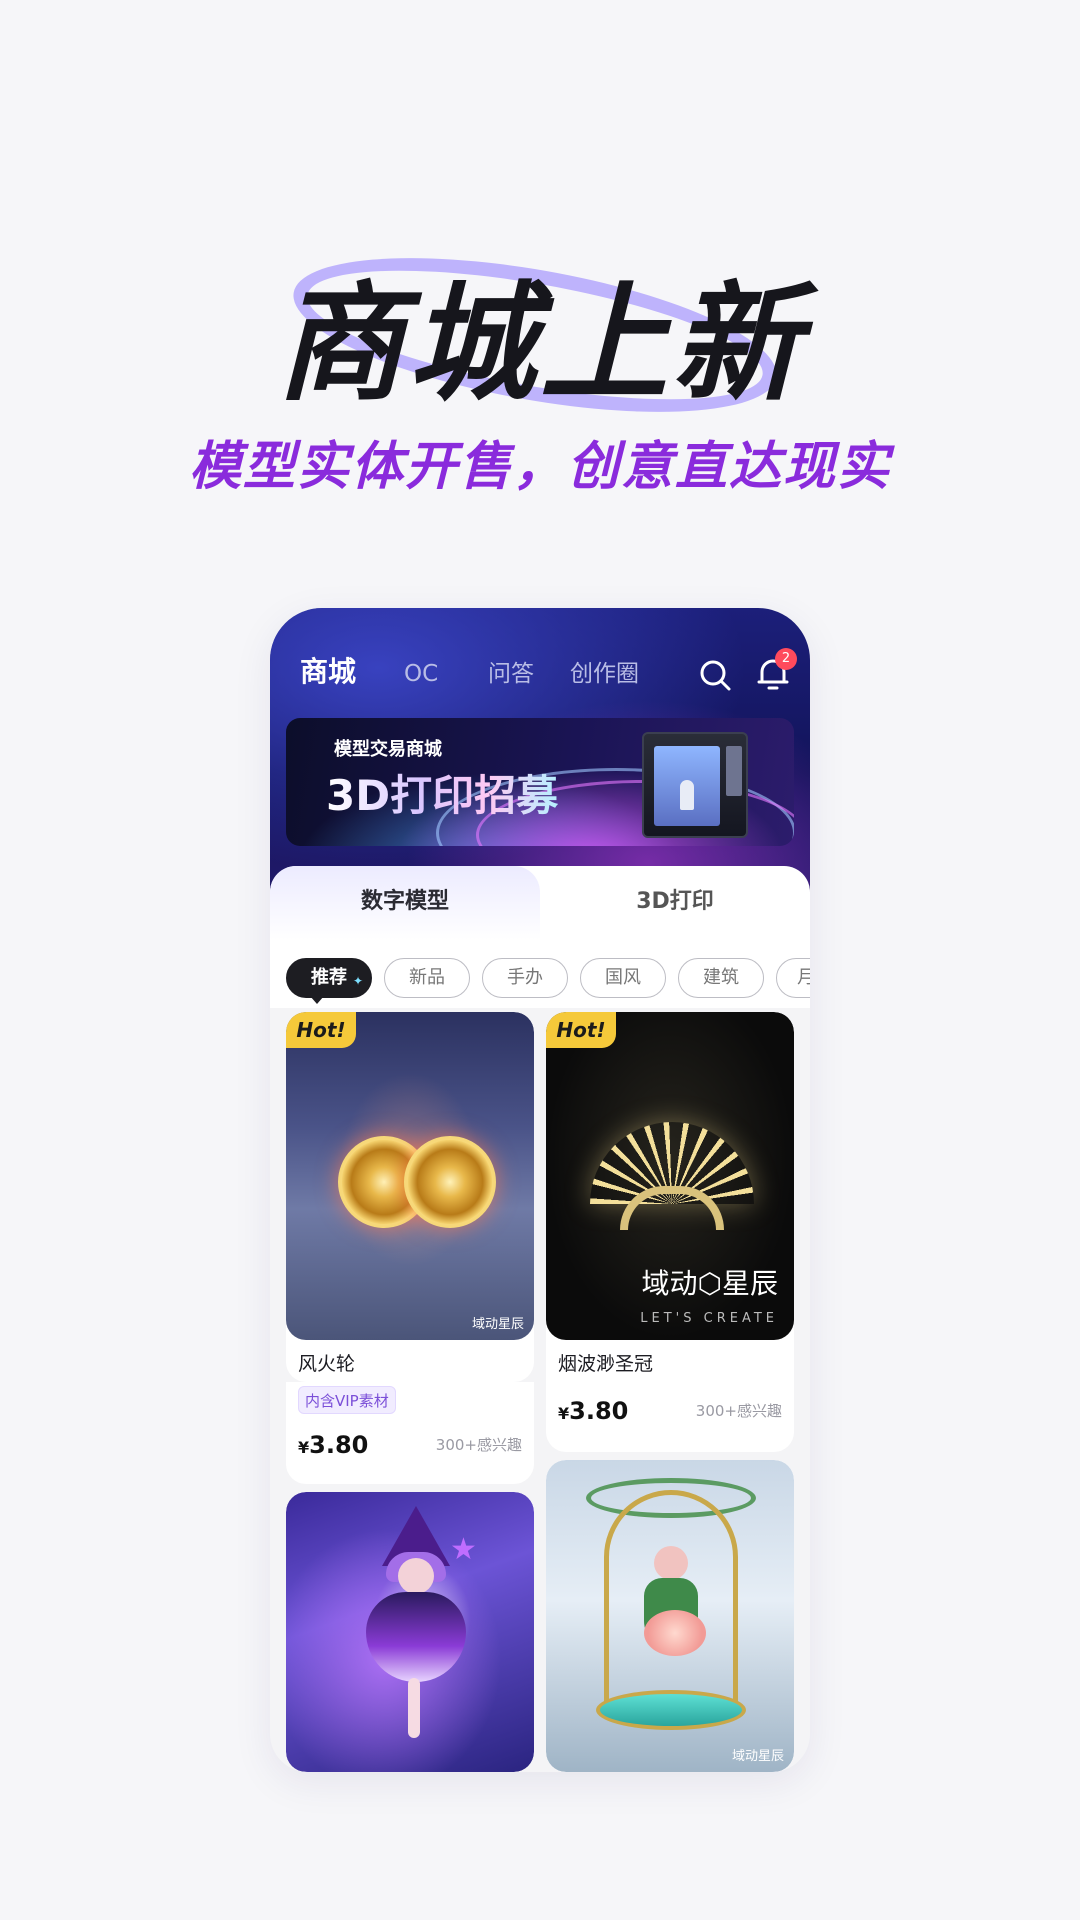 The height and width of the screenshot is (1920, 1080). I want to click on character-face-graphic, so click(416, 1576).